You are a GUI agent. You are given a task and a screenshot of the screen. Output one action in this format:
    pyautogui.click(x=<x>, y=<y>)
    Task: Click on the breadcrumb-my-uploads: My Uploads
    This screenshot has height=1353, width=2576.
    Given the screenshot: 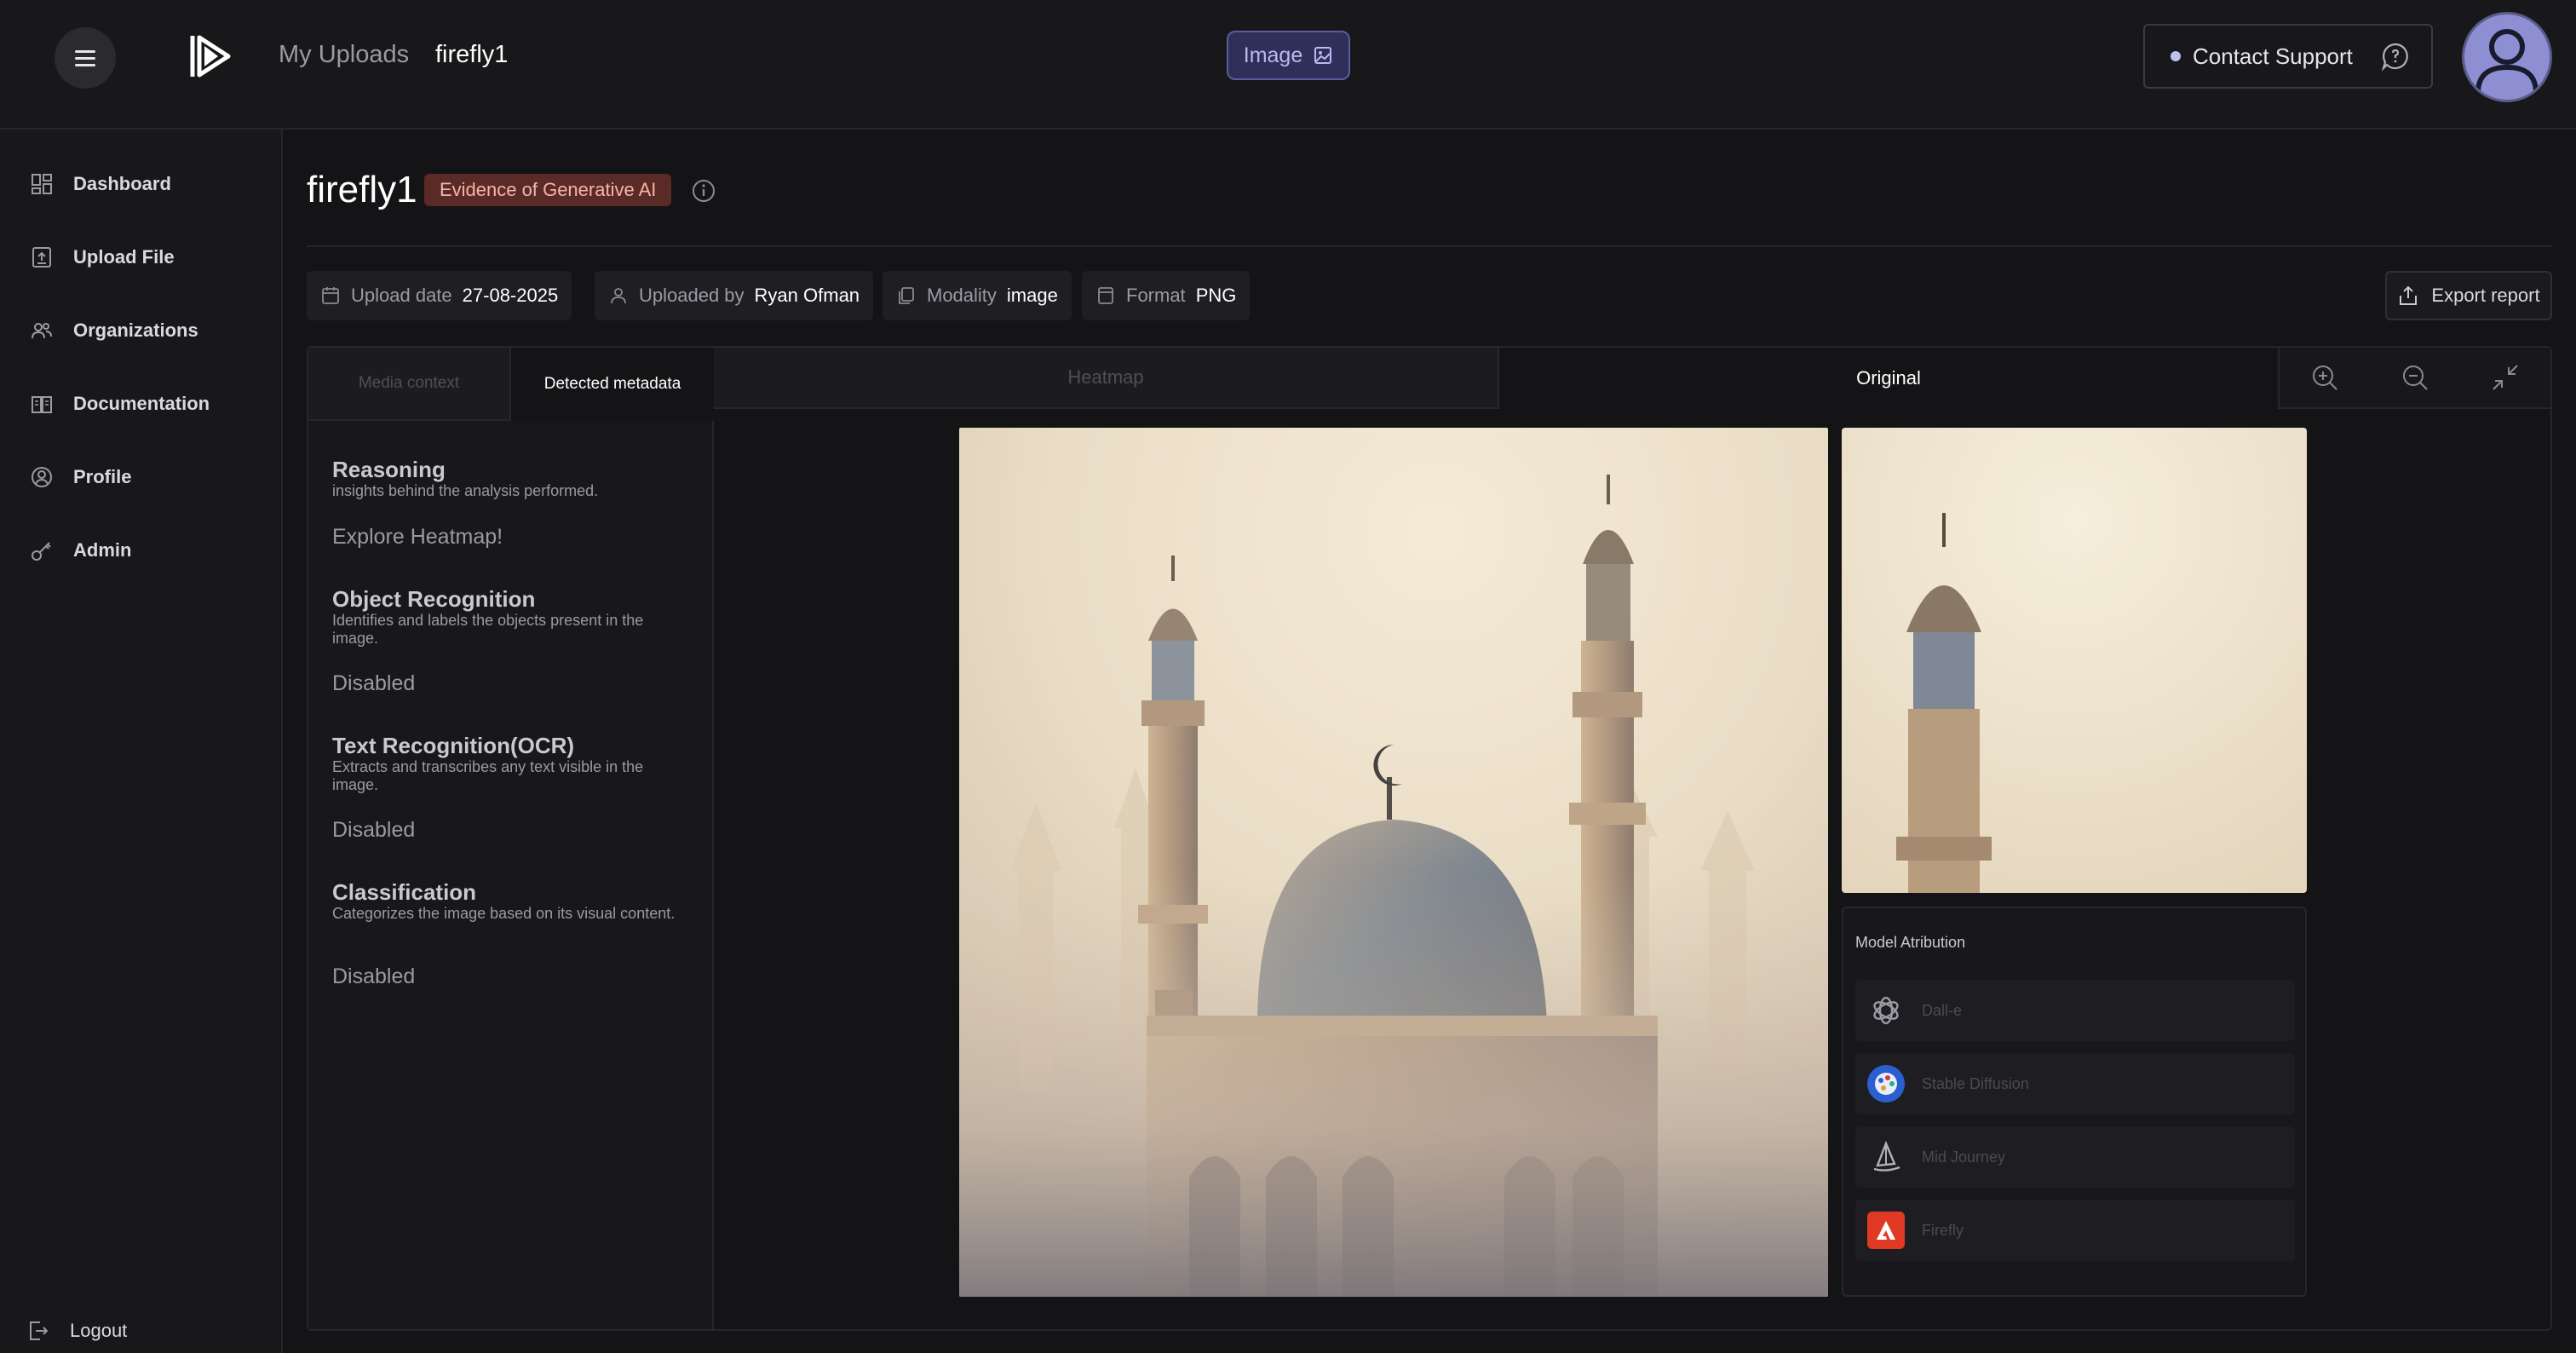 What is the action you would take?
    pyautogui.click(x=344, y=55)
    